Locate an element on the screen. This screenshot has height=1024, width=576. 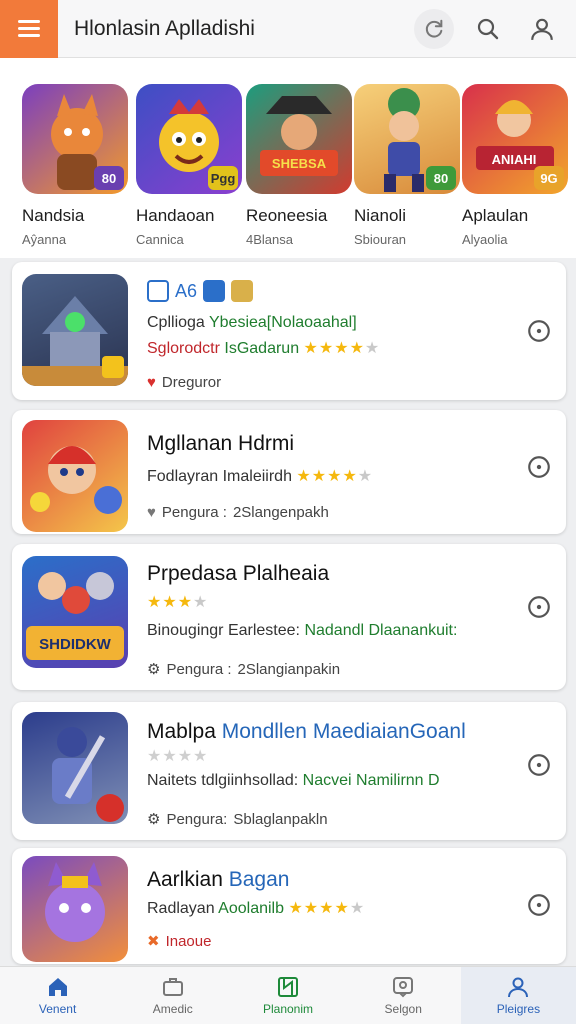
app-card-title: Mablpa Mondllen MaediaianGoanl is located at coordinates (306, 731).